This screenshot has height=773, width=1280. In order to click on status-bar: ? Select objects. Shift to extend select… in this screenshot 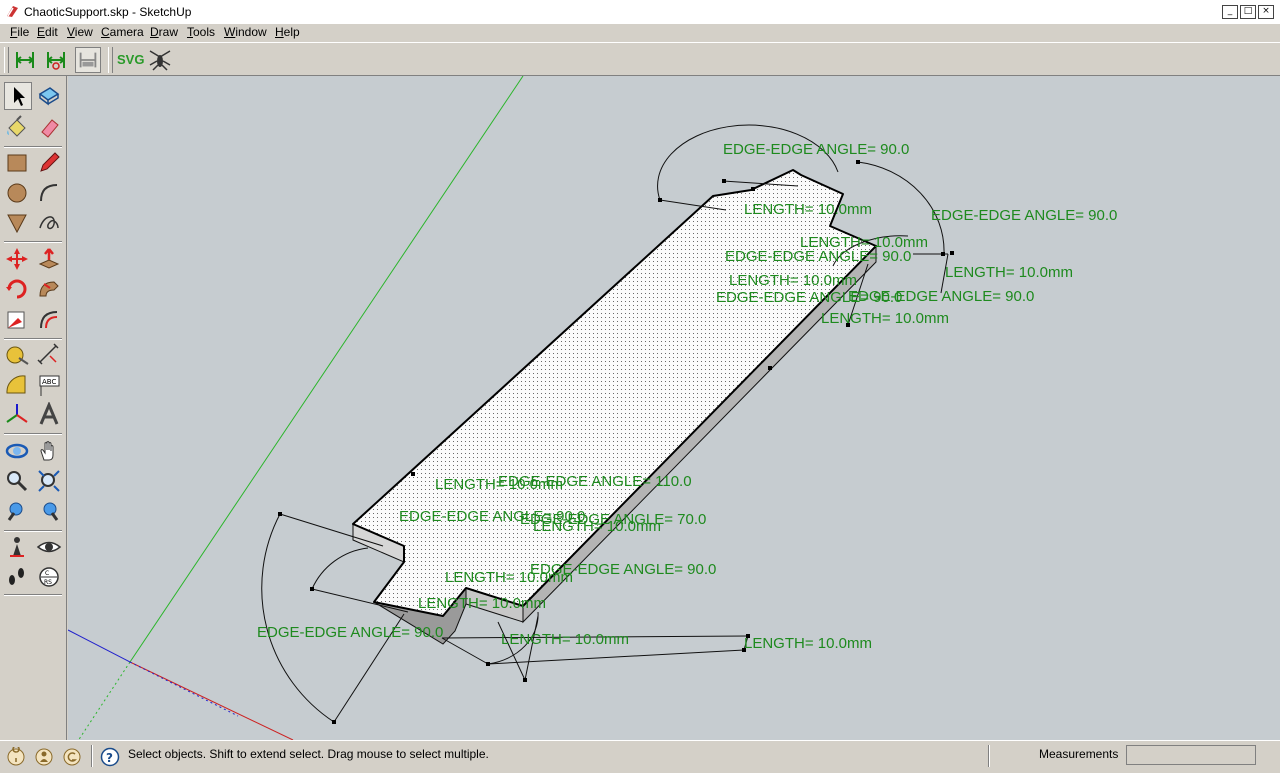, I will do `click(640, 756)`.